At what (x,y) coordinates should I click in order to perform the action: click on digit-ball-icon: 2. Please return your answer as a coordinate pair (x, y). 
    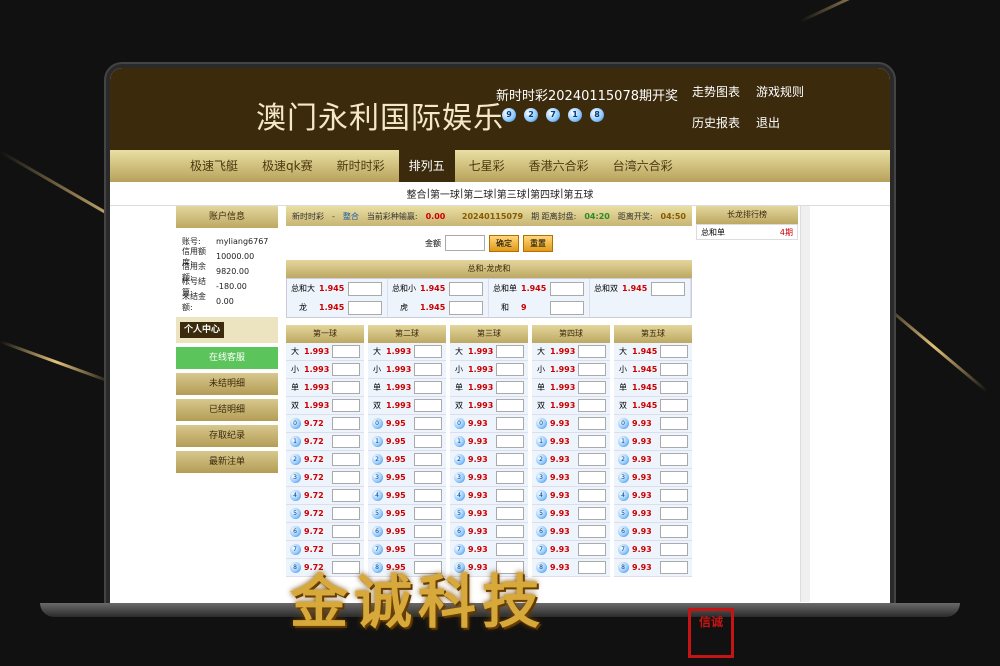
    Looking at the image, I should click on (623, 459).